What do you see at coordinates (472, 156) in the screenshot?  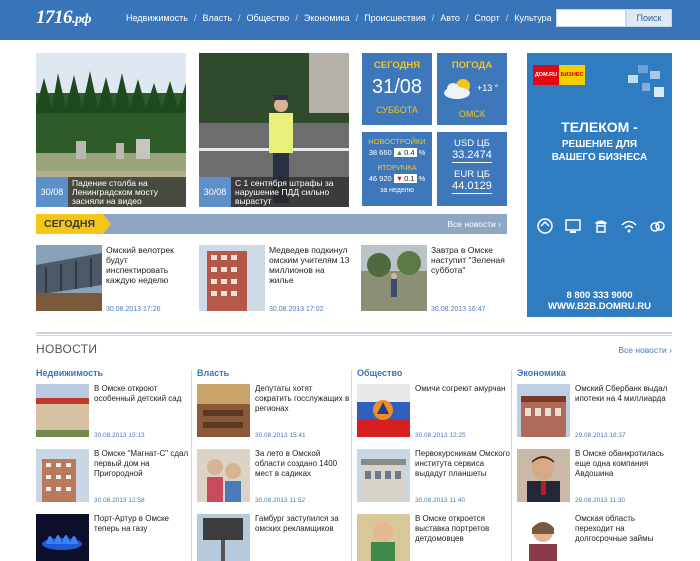 I see `usd-value: 33.2474` at bounding box center [472, 156].